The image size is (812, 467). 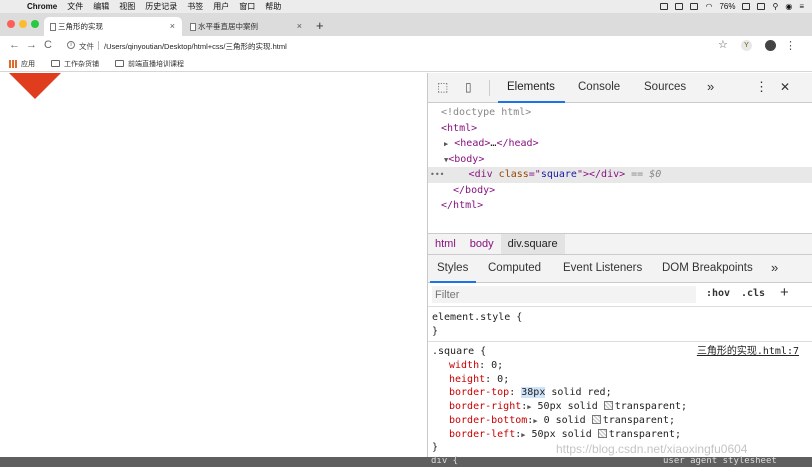 What do you see at coordinates (801, 6) in the screenshot?
I see `control-center-icon: ≡` at bounding box center [801, 6].